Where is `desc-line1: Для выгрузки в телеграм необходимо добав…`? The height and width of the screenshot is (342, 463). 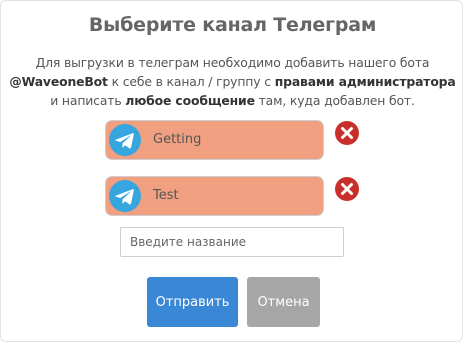 desc-line1: Для выгрузки в телеграм необходимо добав… is located at coordinates (232, 62).